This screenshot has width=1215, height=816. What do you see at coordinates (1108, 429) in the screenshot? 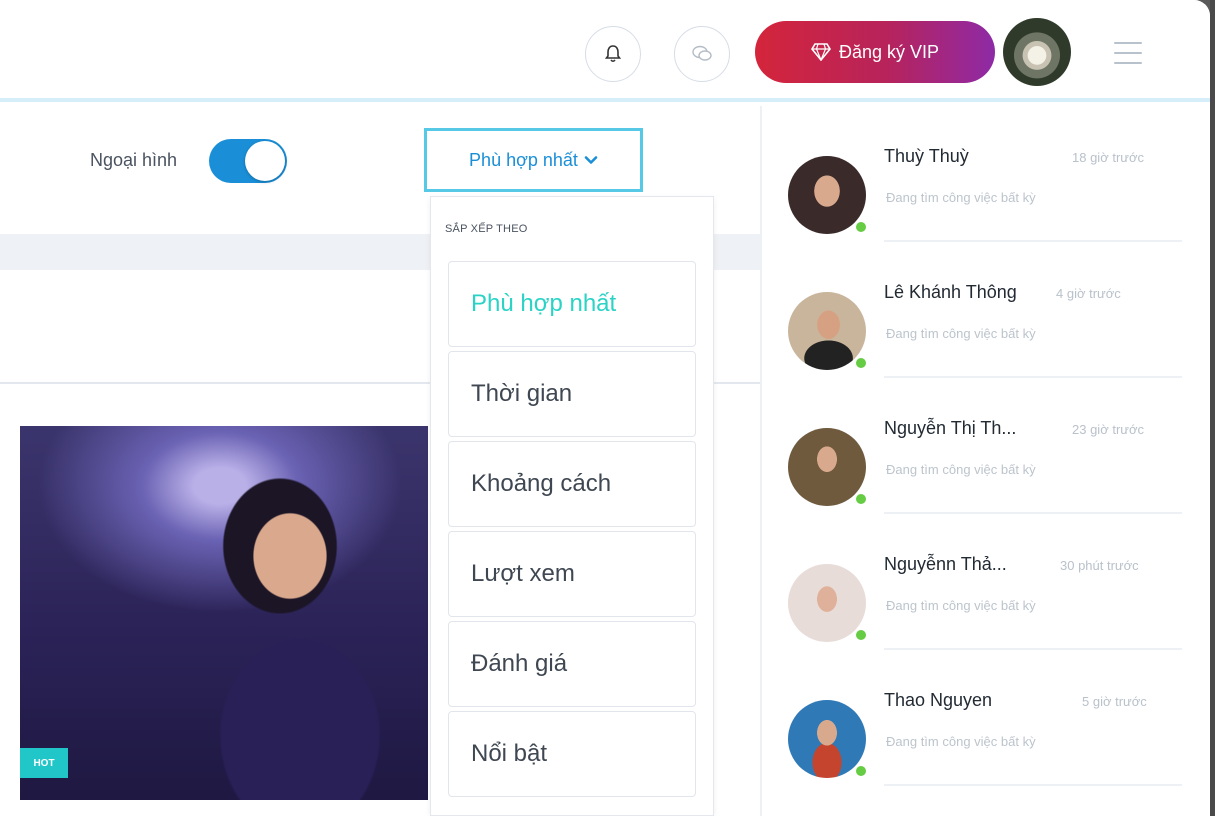
I see `contact-time: 23 giờ trước` at bounding box center [1108, 429].